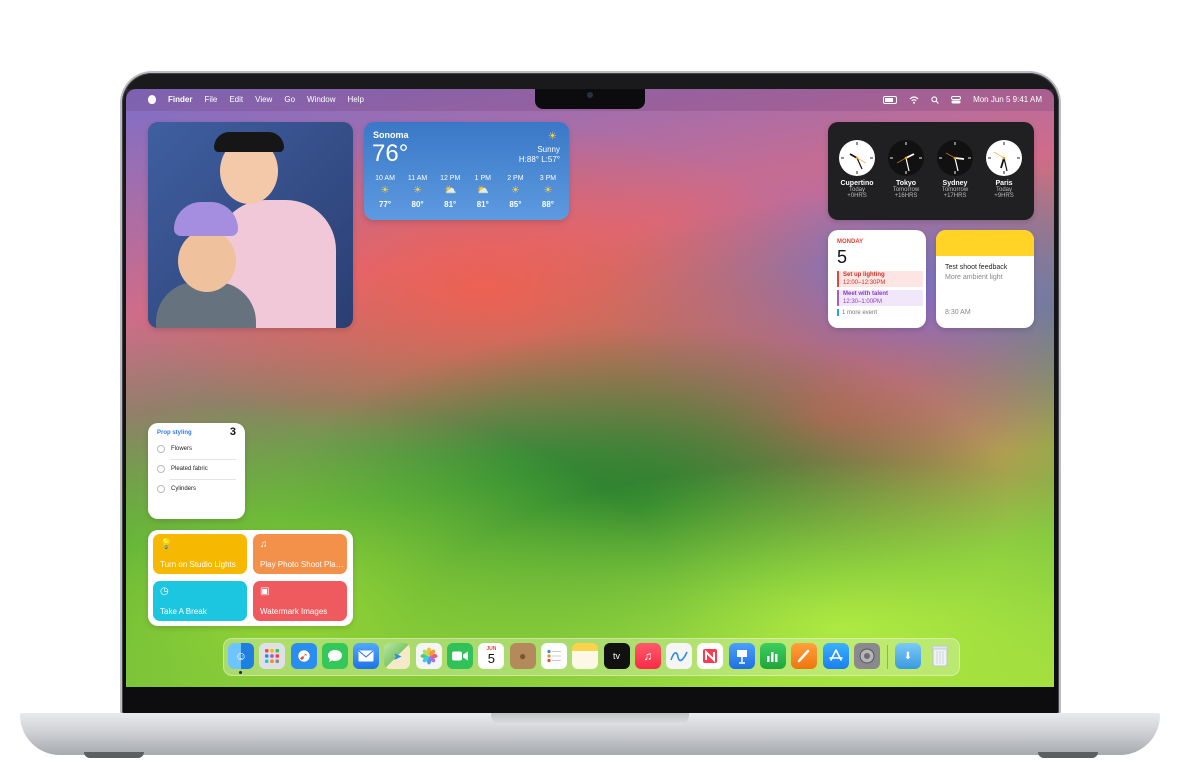  Describe the element at coordinates (522, 656) in the screenshot. I see `contacts-icon: ●` at that location.